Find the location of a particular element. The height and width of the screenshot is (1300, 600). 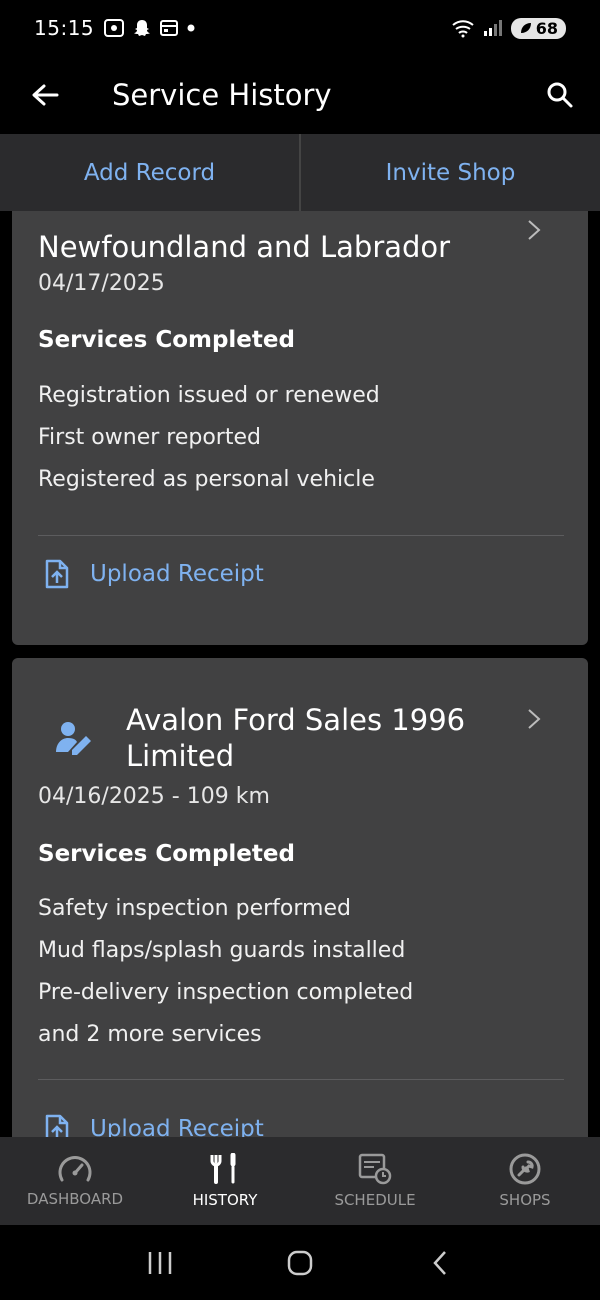

speedometer-icon is located at coordinates (75, 1169).